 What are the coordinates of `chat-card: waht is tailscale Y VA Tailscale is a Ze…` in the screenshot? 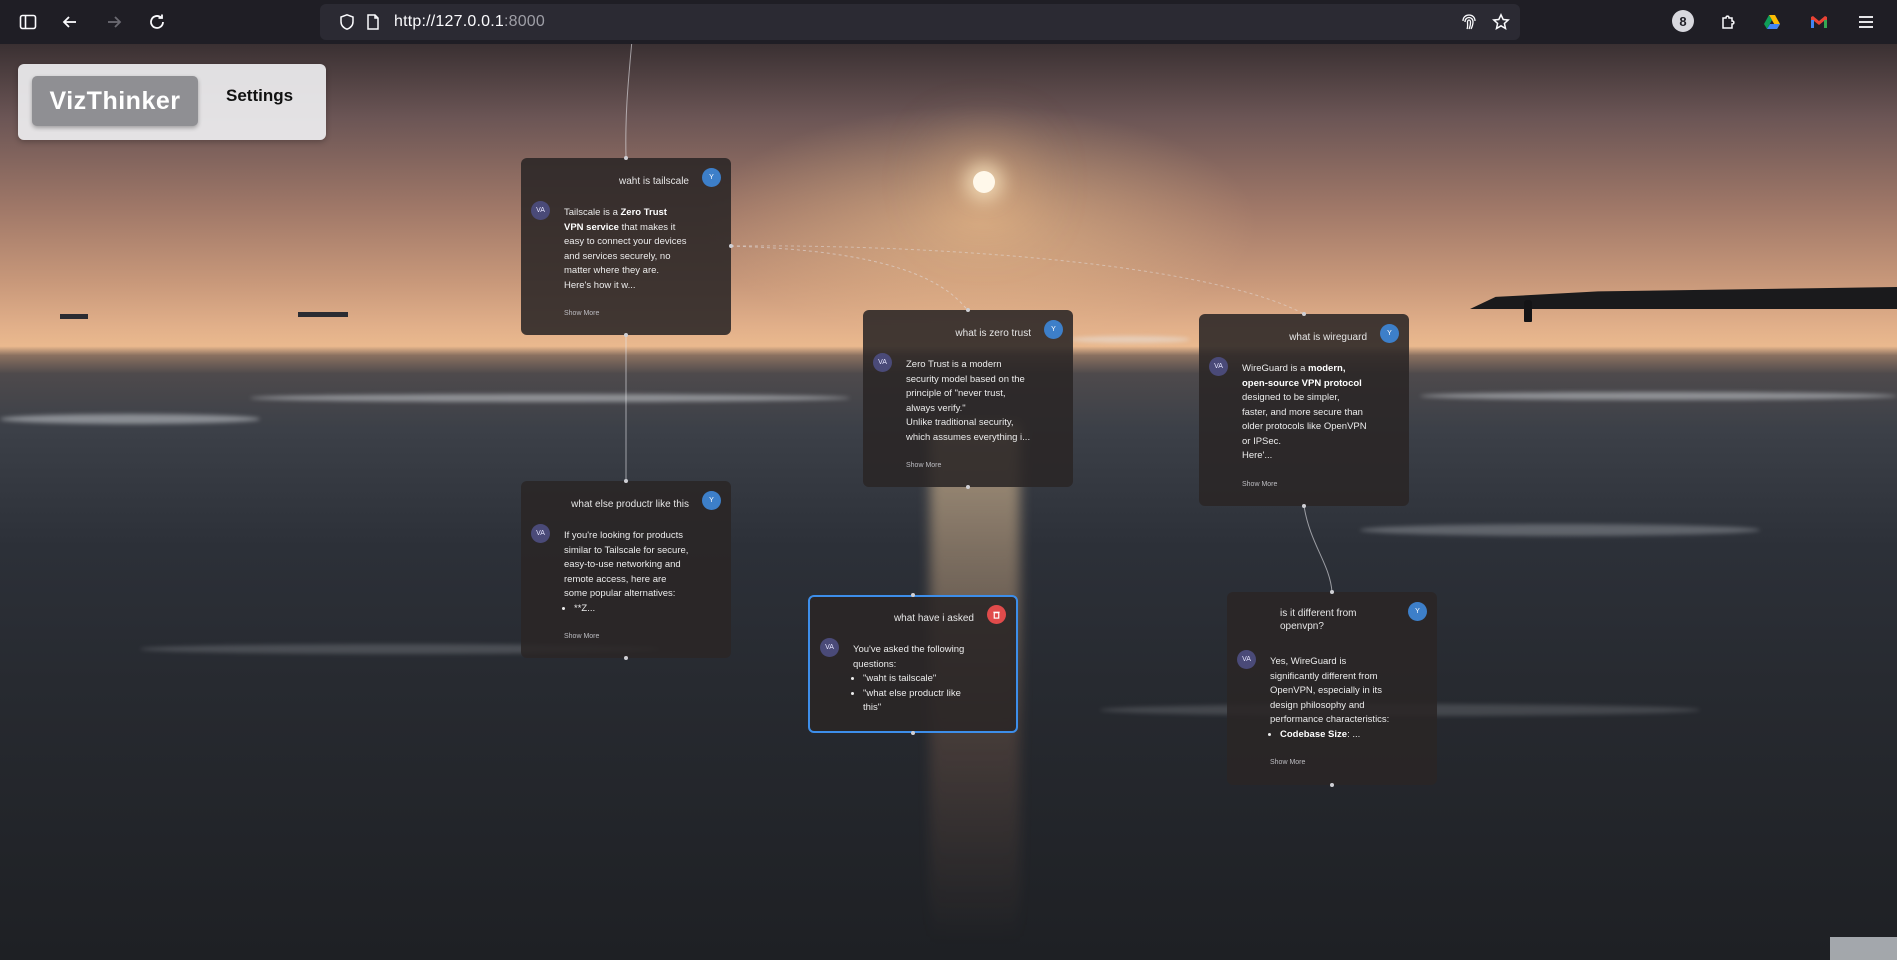 It's located at (626, 246).